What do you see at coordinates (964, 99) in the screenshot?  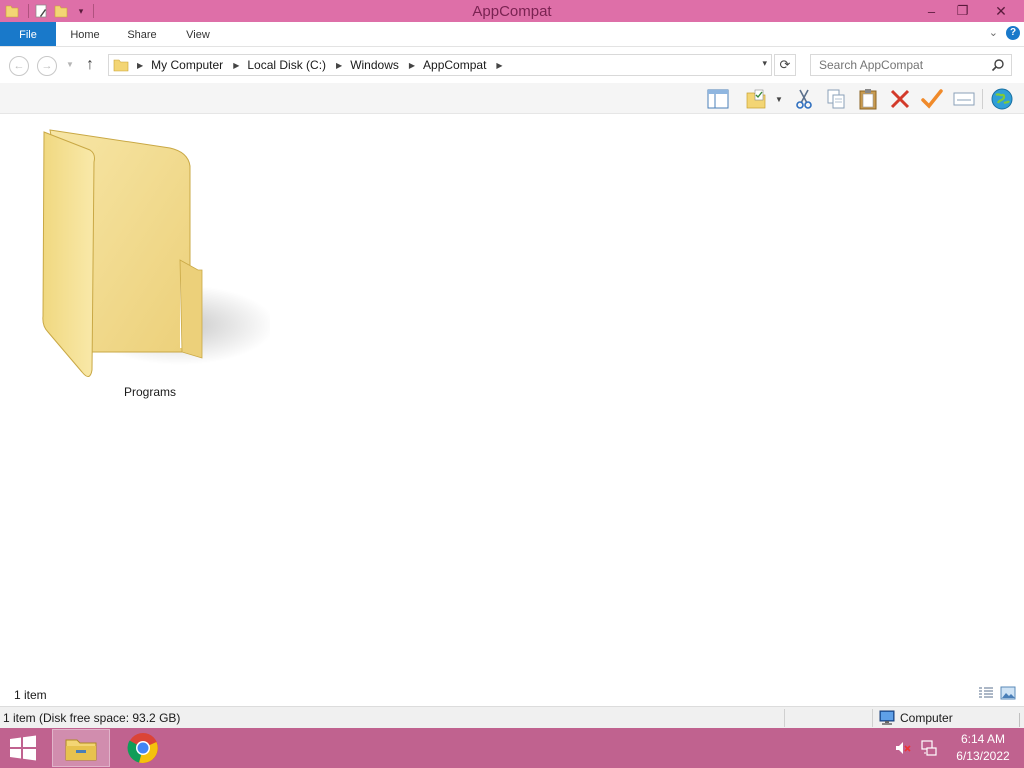 I see `rename-icon` at bounding box center [964, 99].